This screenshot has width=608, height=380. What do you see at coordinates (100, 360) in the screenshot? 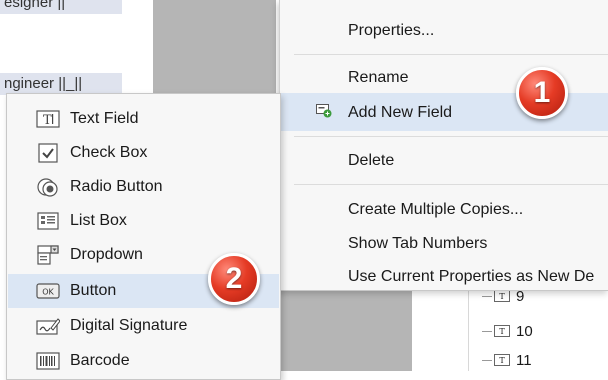
I see `submenu-item-label: Barcode` at bounding box center [100, 360].